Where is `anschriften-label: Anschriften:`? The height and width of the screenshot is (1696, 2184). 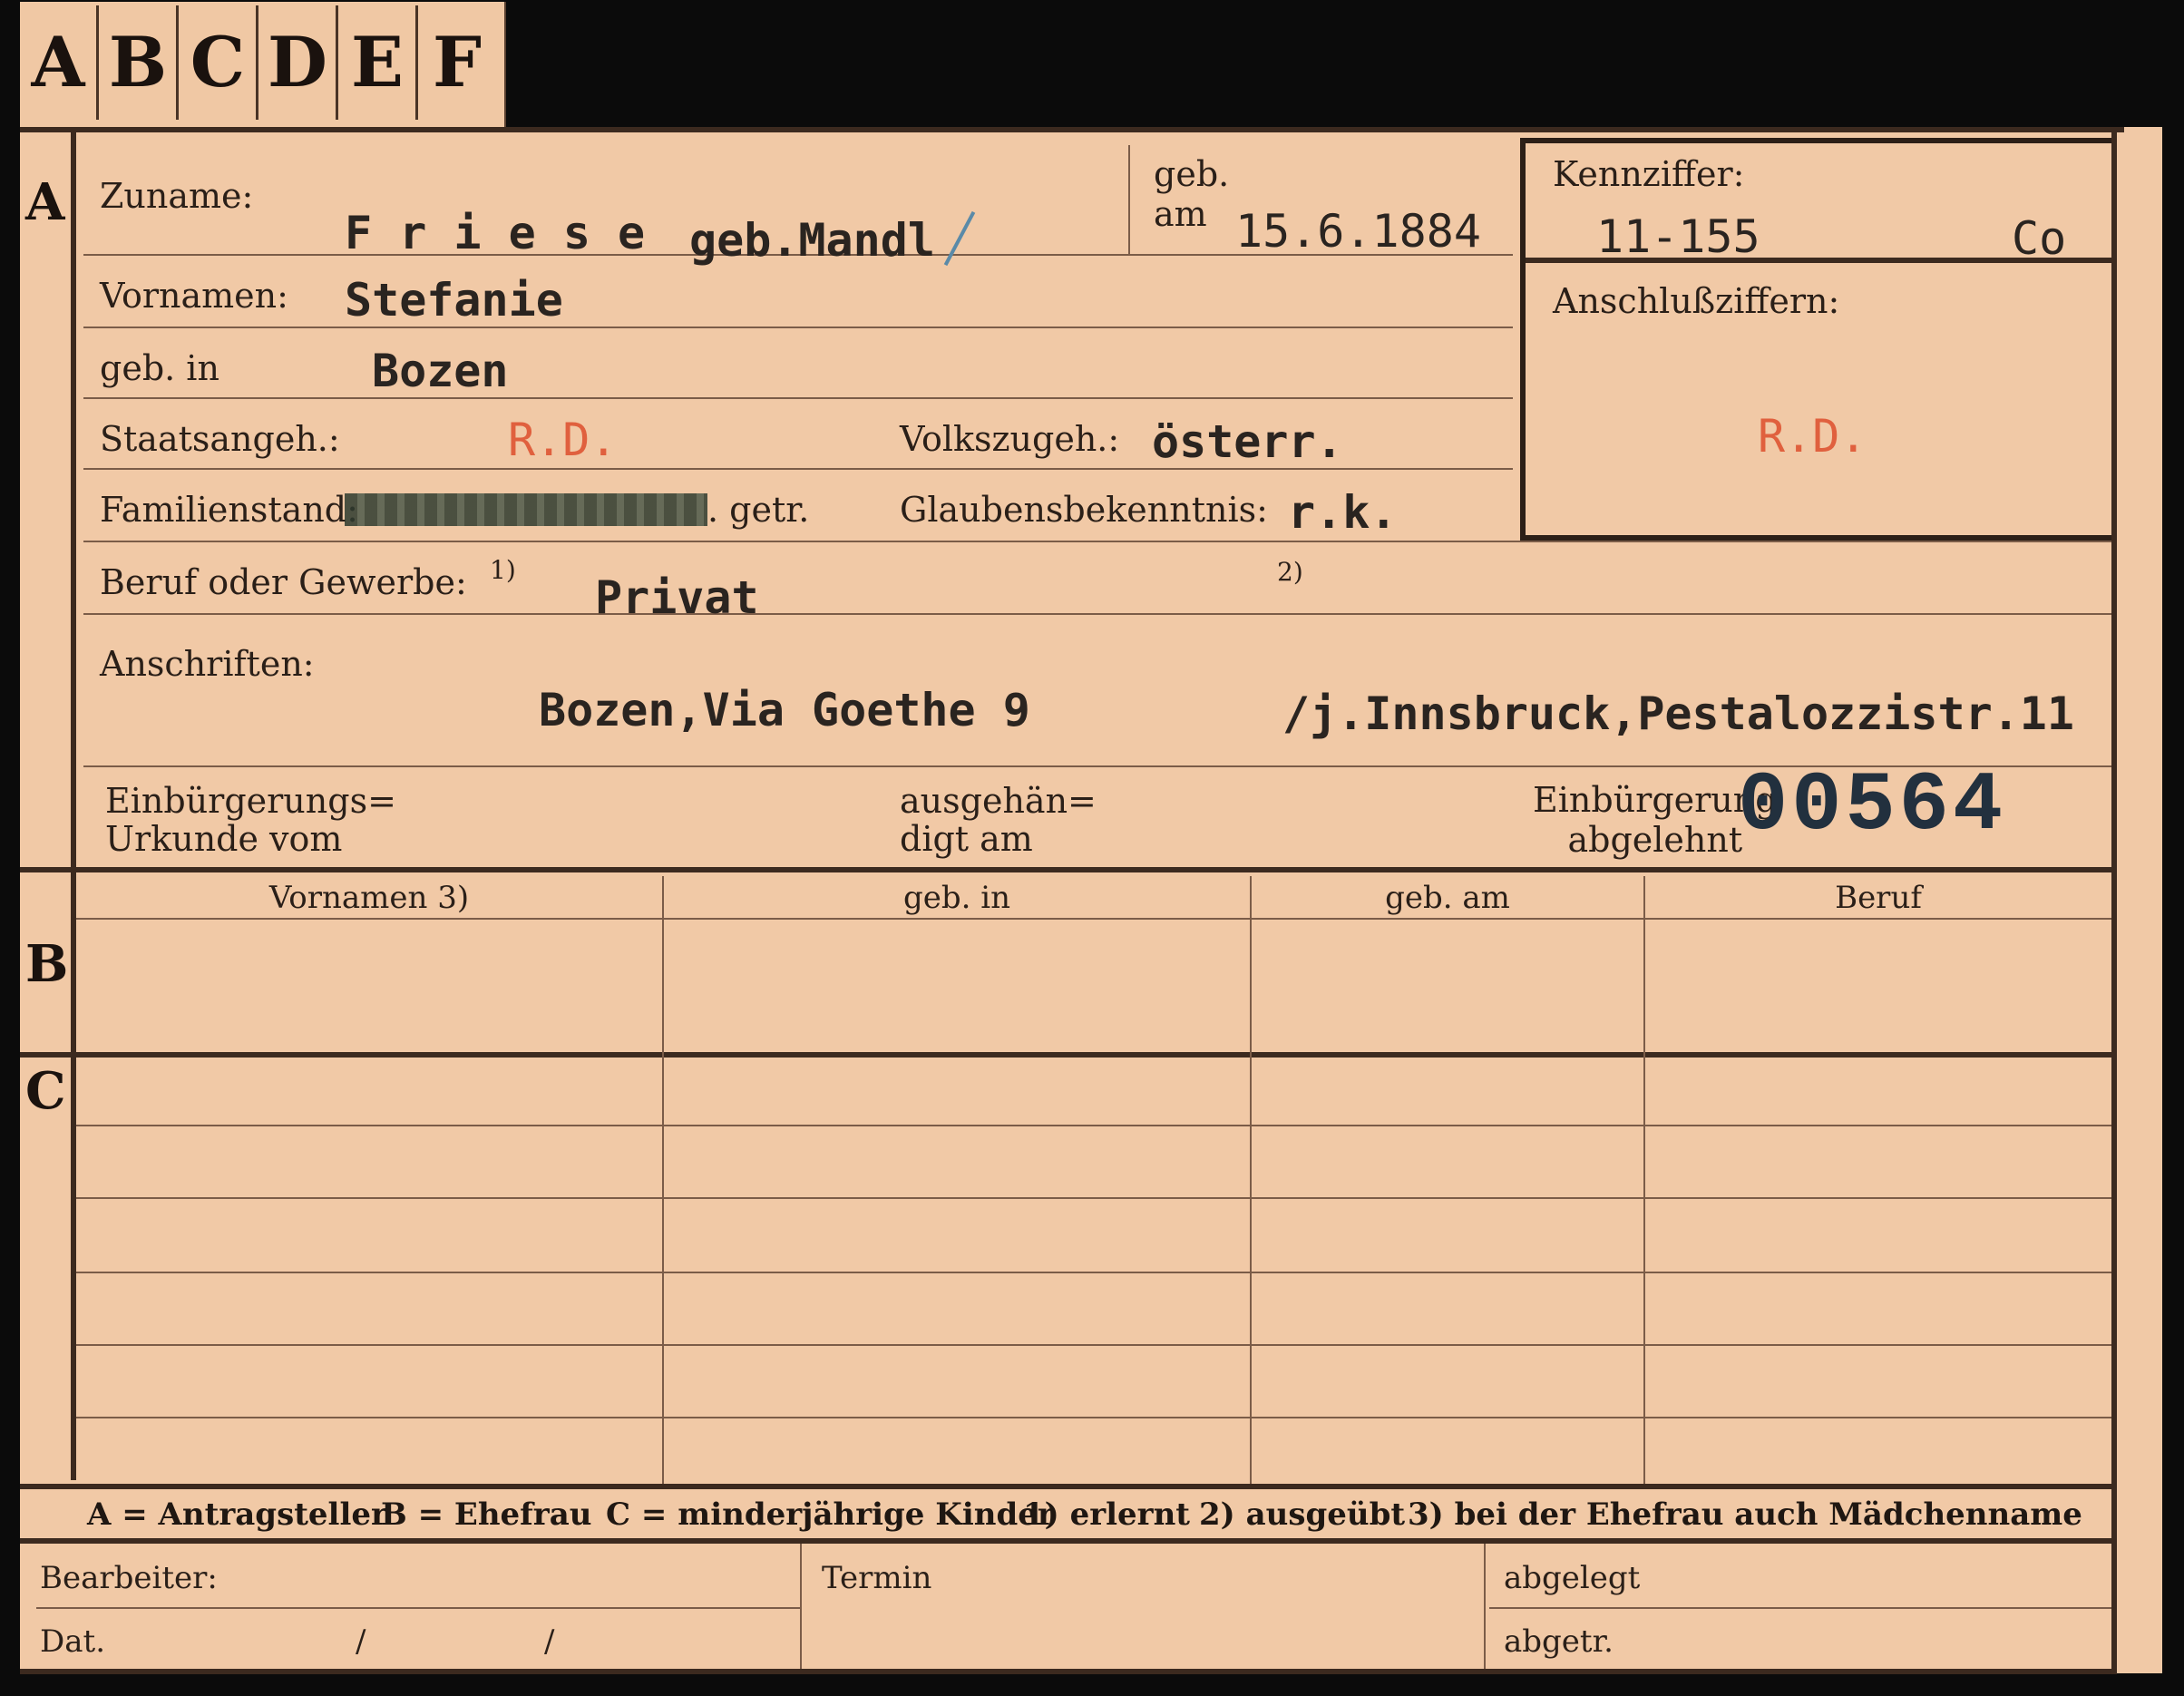 anschriften-label: Anschriften: is located at coordinates (207, 664).